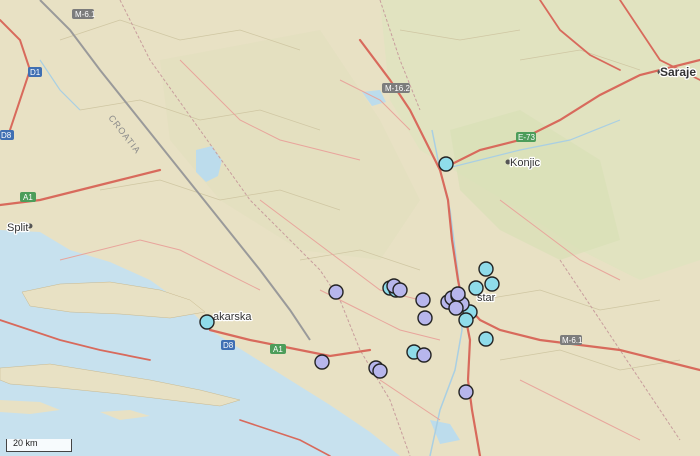 The width and height of the screenshot is (700, 456). What do you see at coordinates (35, 72) in the screenshot?
I see `shield-d1-label: D1` at bounding box center [35, 72].